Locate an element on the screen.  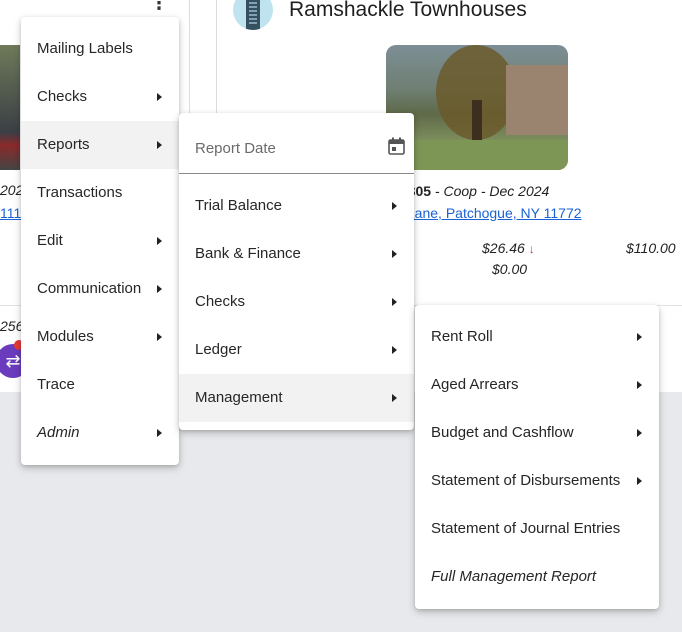
amount-value: $26.46 ↓ is located at coordinates (508, 248).